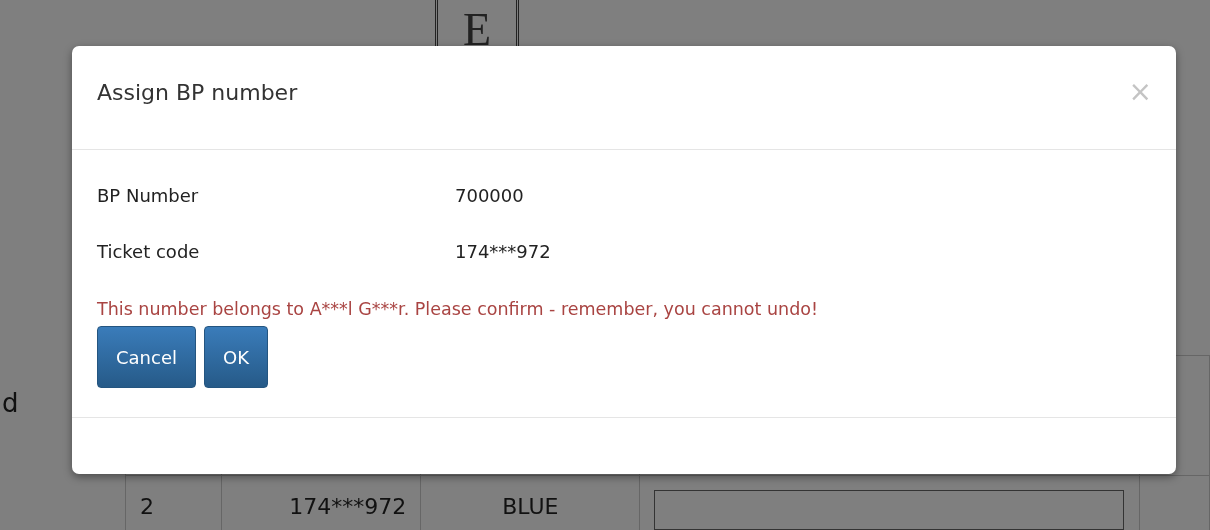  Describe the element at coordinates (889, 510) in the screenshot. I see `input-field` at that location.